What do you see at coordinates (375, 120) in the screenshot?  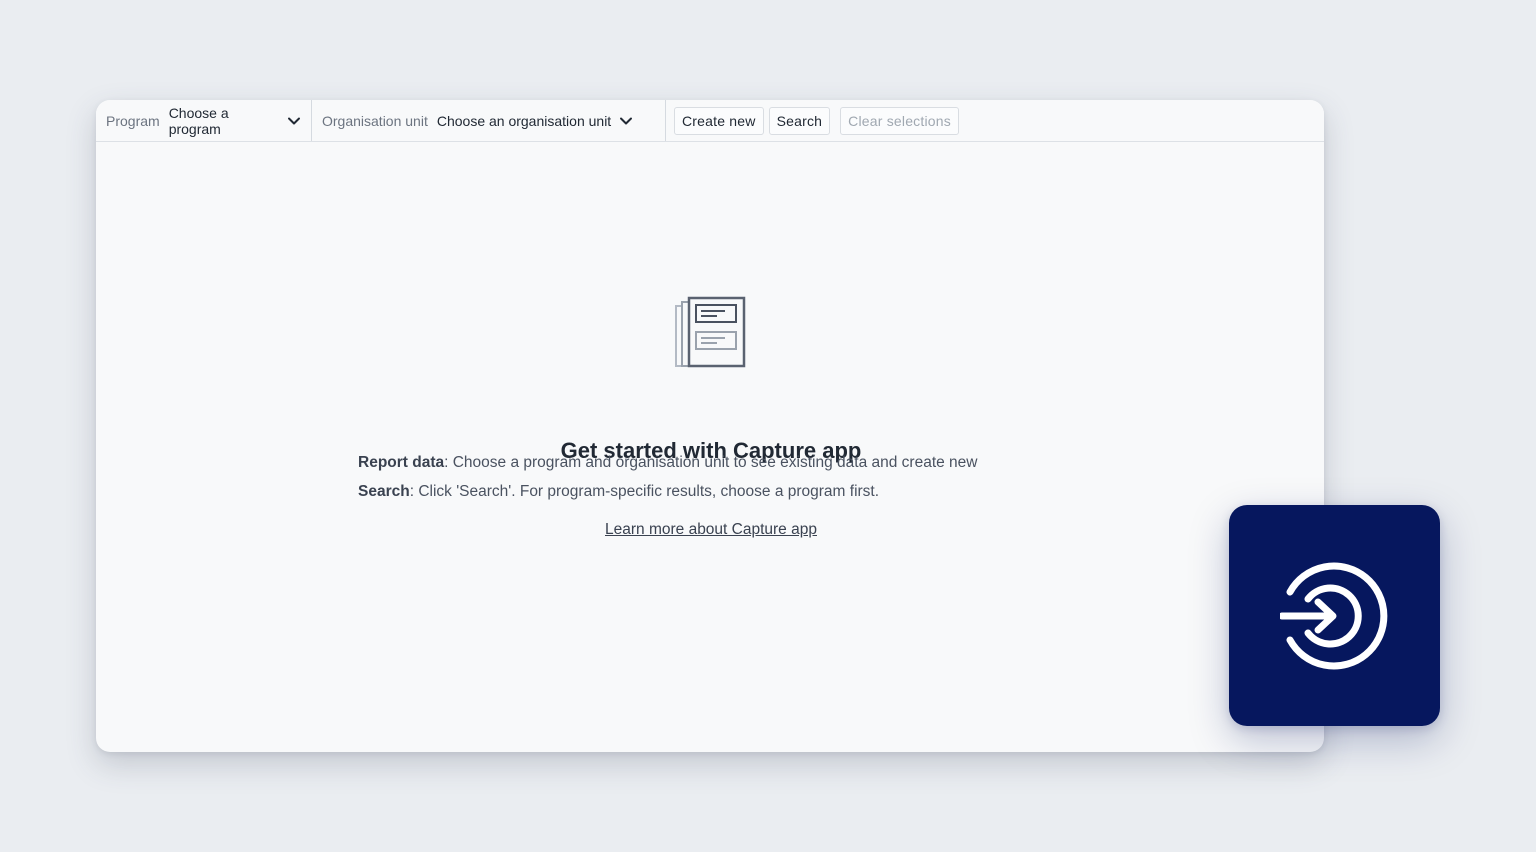 I see `org-unit-label: Organisation unit` at bounding box center [375, 120].